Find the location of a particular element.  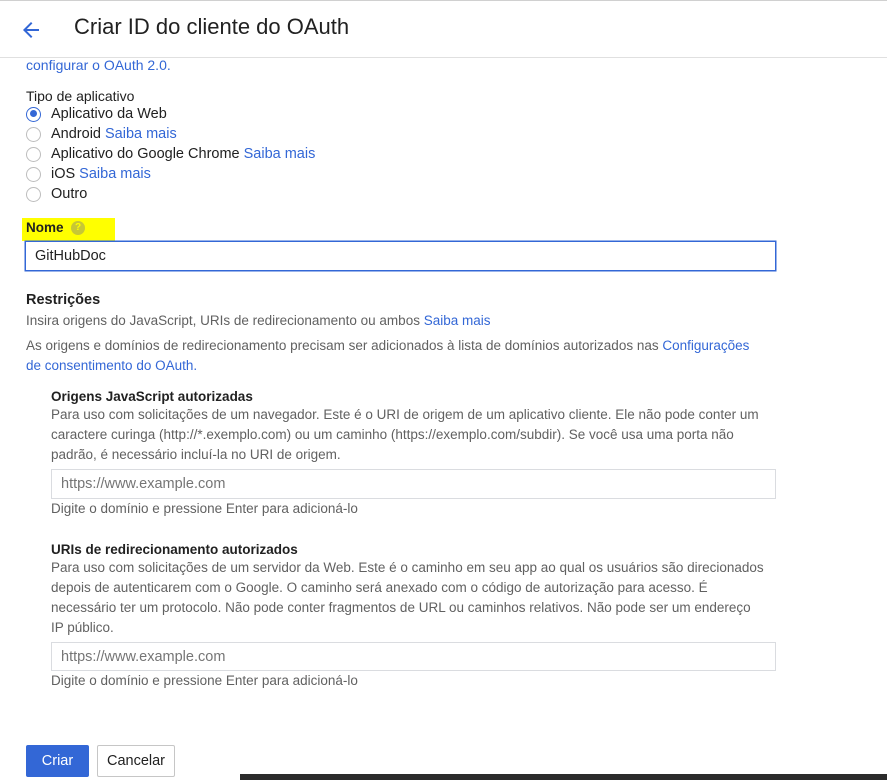

consent-settings-link: Configurações is located at coordinates (705, 345).